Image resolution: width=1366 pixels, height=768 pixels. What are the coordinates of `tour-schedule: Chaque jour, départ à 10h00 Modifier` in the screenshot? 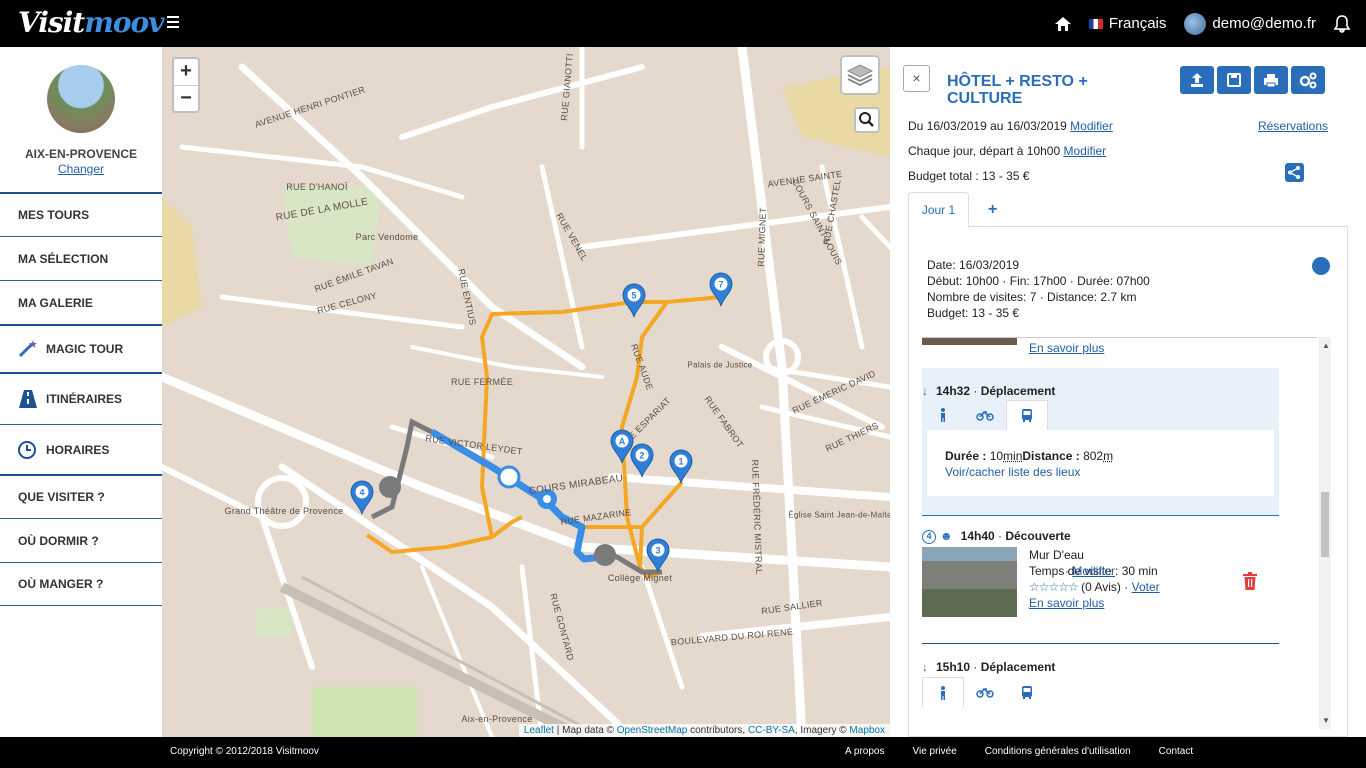 It's located at (1007, 151).